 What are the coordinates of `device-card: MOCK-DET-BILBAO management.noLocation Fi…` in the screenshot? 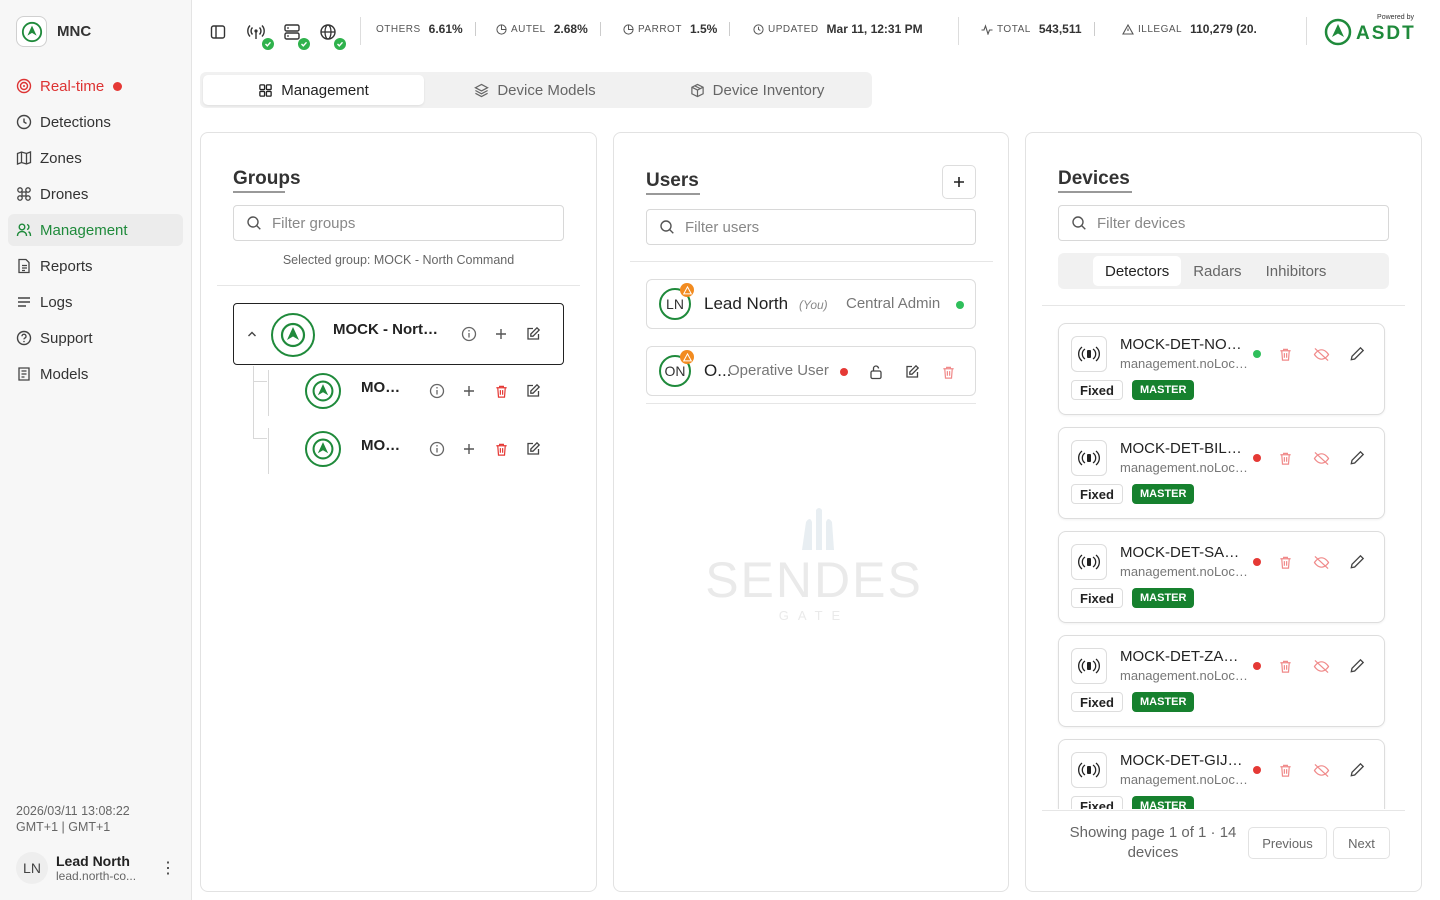 It's located at (1221, 473).